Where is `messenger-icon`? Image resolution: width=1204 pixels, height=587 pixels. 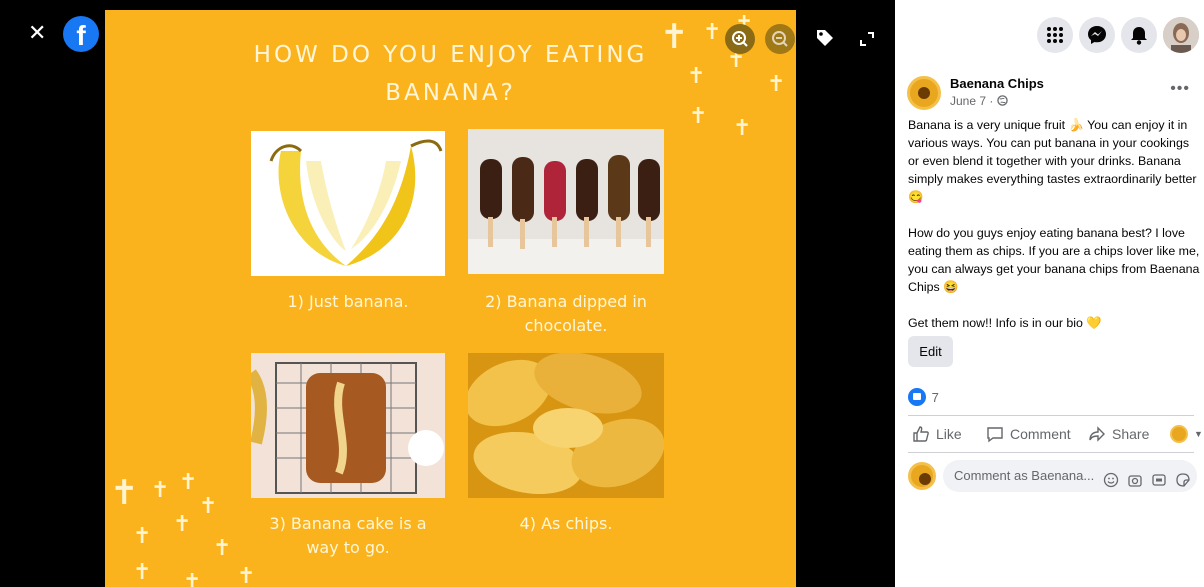
messenger-icon is located at coordinates (1097, 35).